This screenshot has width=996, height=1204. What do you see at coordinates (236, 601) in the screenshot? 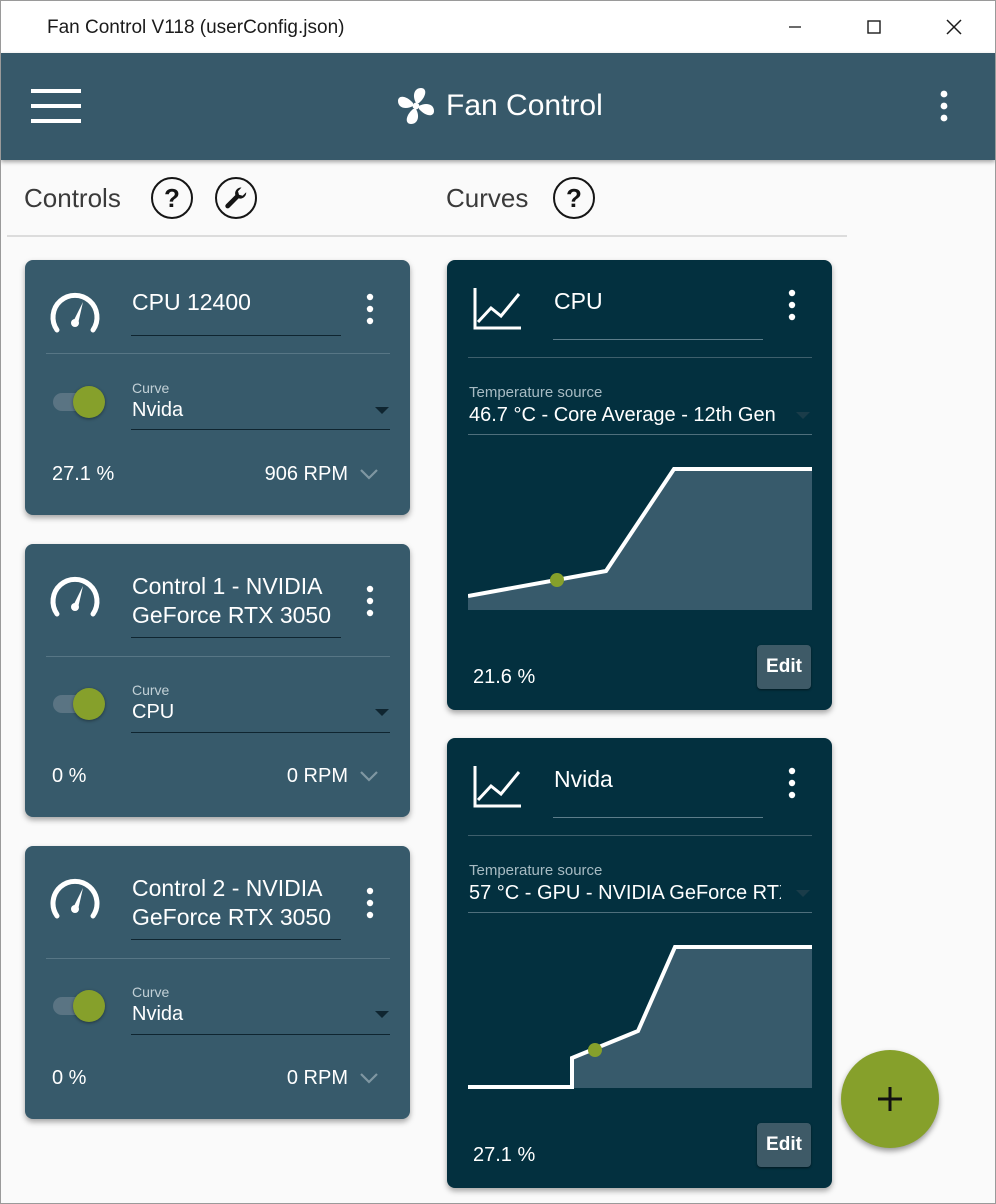
I see `control-name: Control 1 - NVIDIA GeForce RTX 3050` at bounding box center [236, 601].